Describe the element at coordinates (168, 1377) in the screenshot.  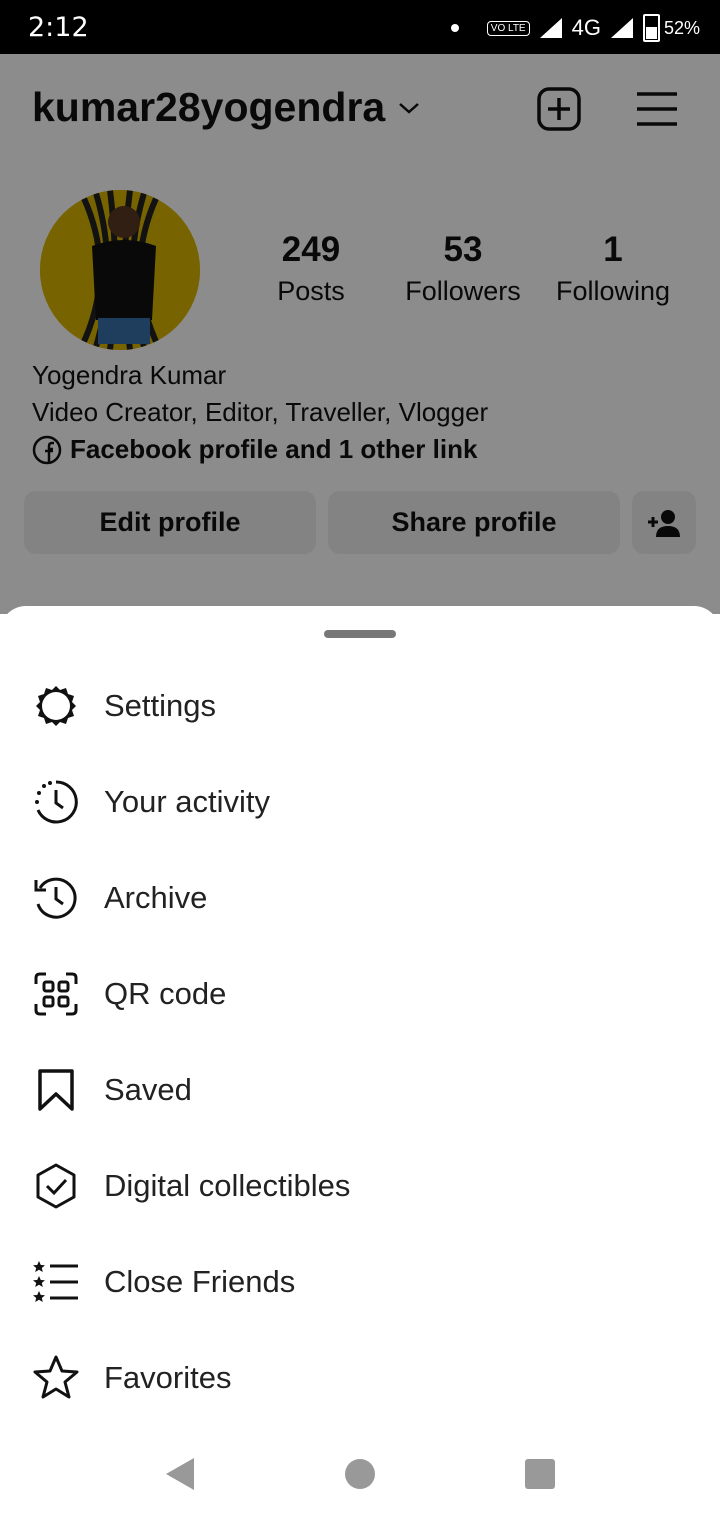
I see `menu-label: Favorites` at that location.